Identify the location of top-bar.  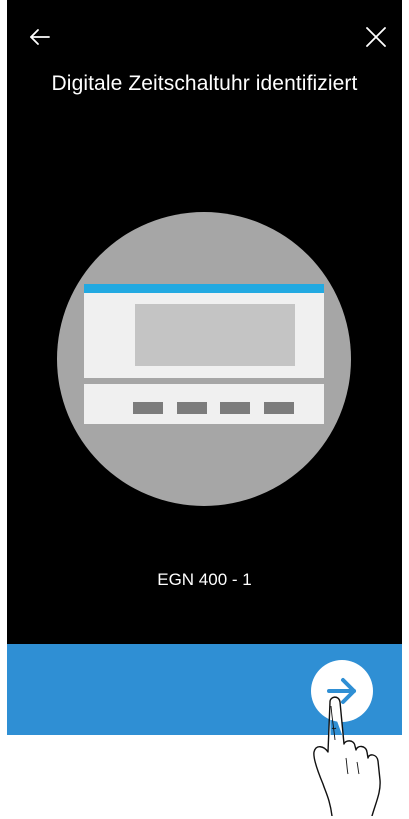
(204, 35).